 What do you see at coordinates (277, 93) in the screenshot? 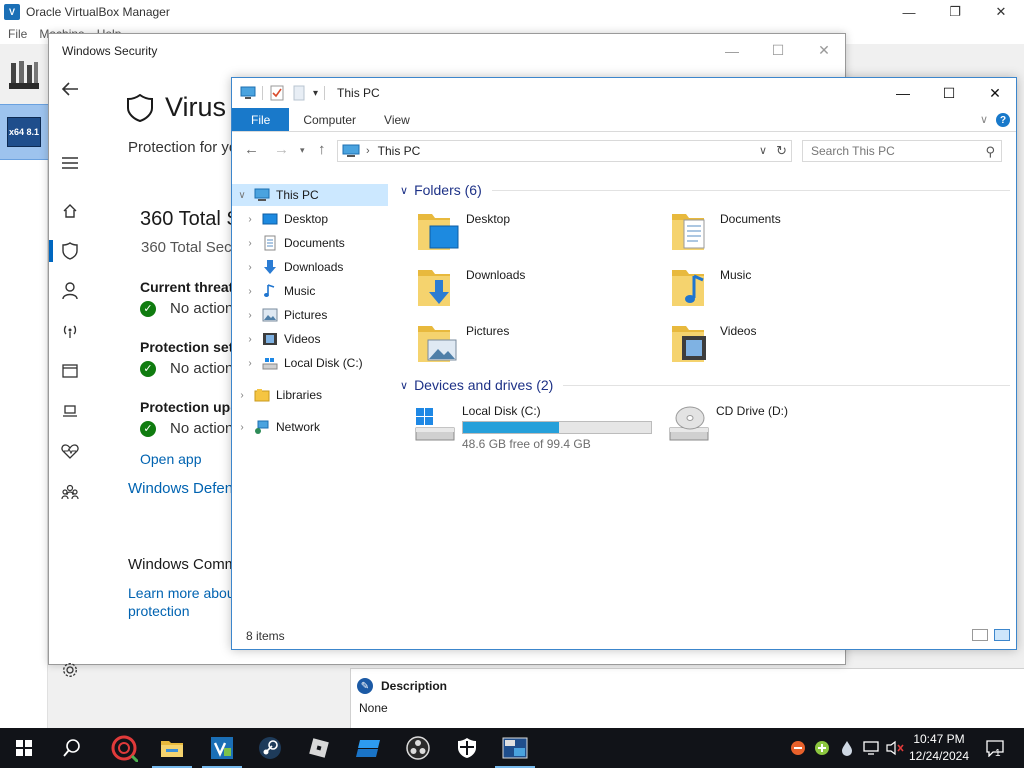
I see `properties-icon` at bounding box center [277, 93].